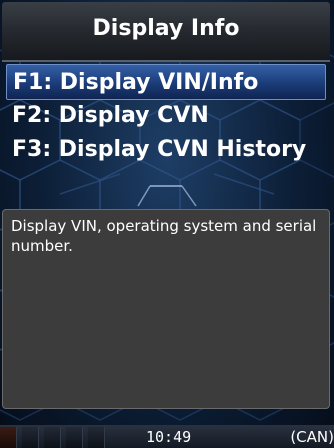  What do you see at coordinates (110, 115) in the screenshot?
I see `menu-item-label: F2: Display CVN` at bounding box center [110, 115].